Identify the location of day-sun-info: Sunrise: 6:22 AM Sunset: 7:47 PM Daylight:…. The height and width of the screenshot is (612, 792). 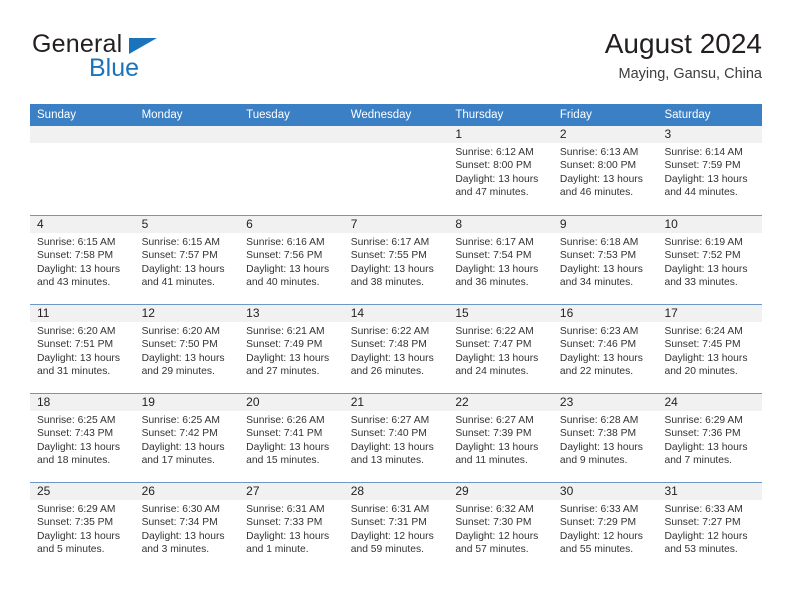
(500, 350).